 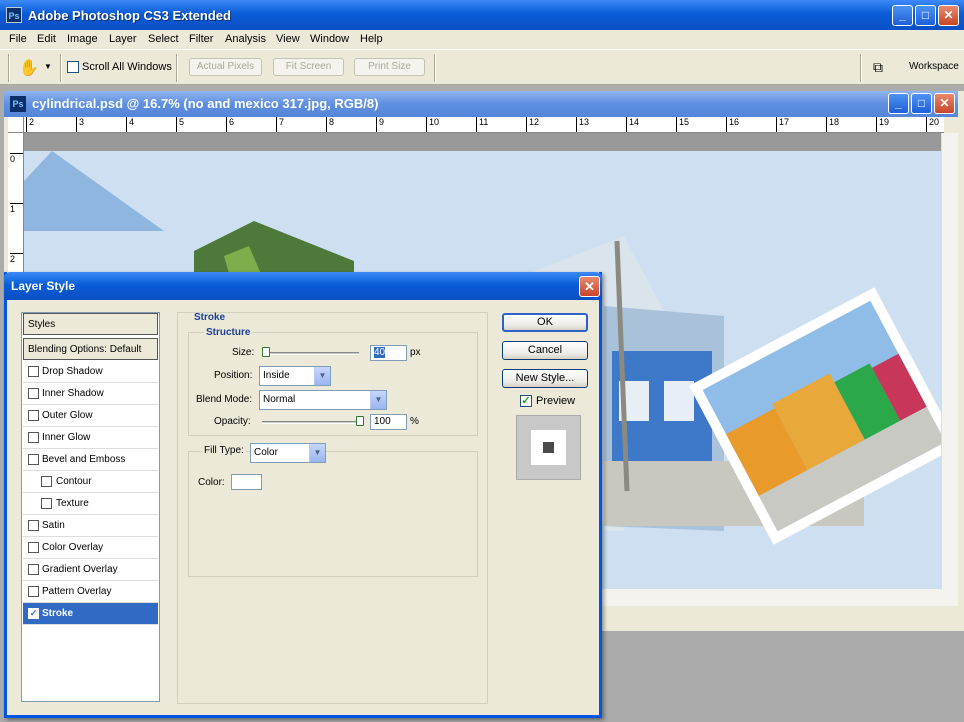 I want to click on ruler-tick-label: 1, so click(x=16, y=208).